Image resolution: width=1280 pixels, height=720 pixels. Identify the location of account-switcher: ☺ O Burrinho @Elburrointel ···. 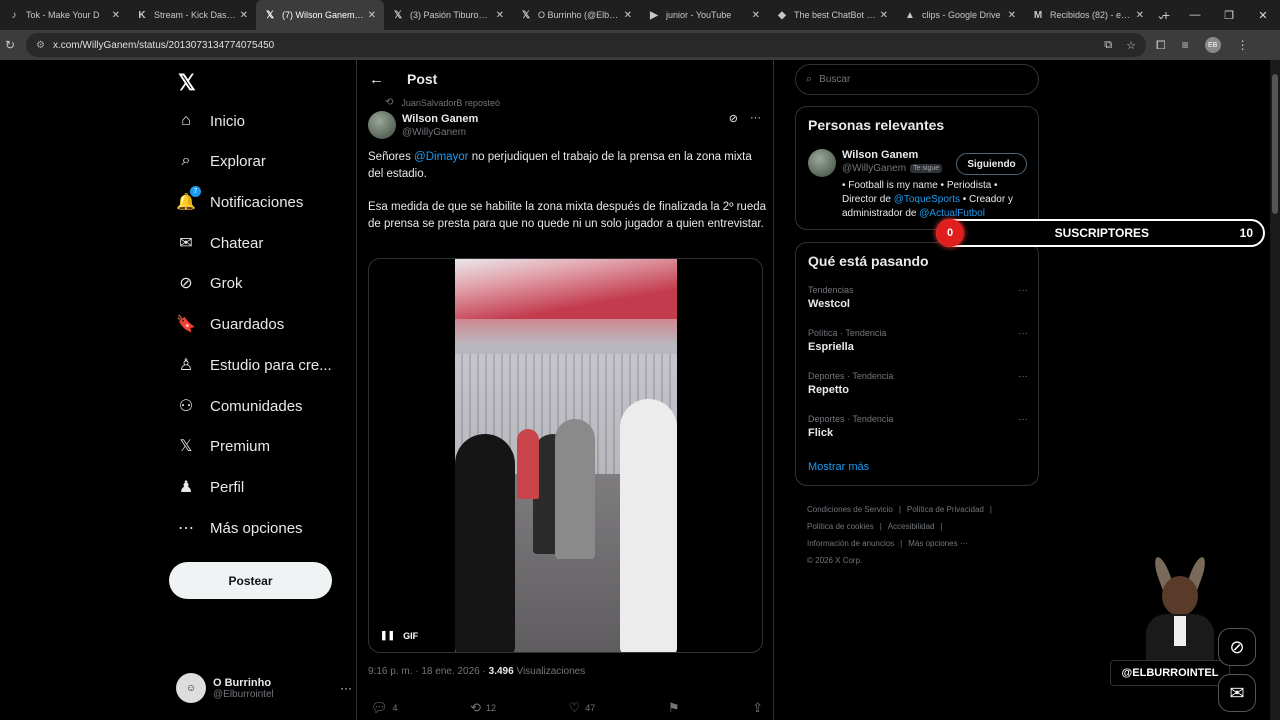
(264, 688).